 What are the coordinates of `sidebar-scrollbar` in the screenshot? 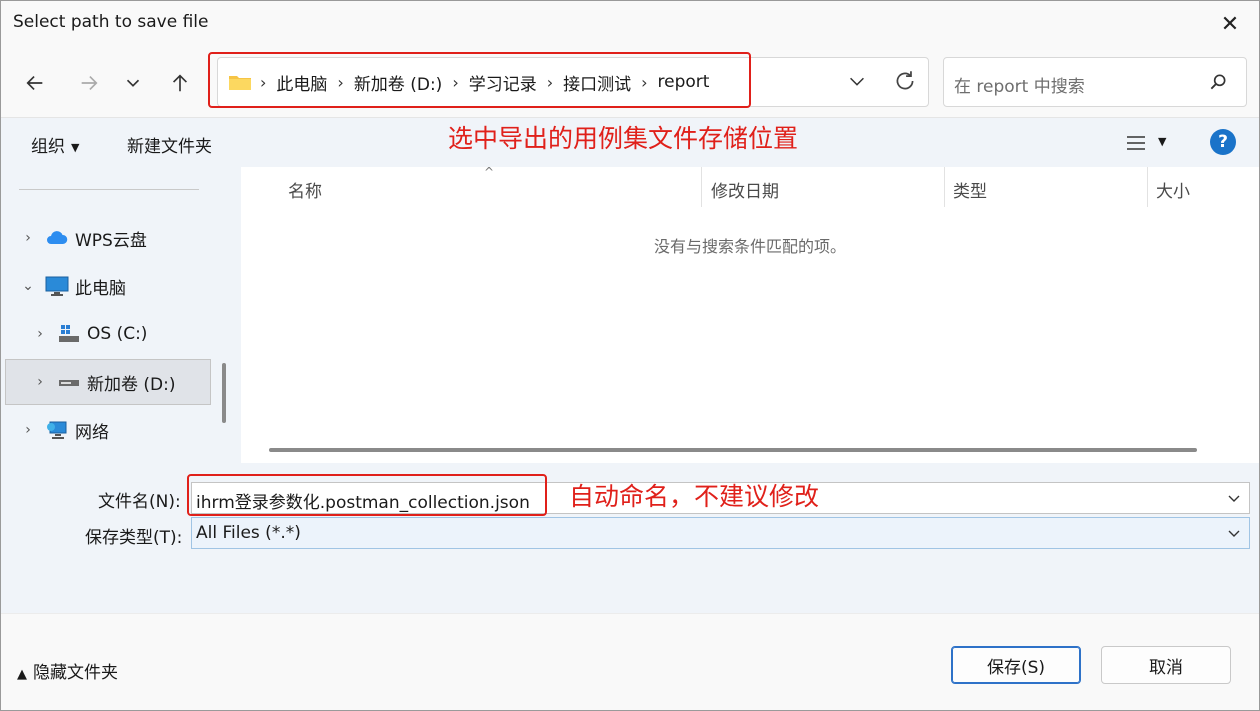 It's located at (224, 393).